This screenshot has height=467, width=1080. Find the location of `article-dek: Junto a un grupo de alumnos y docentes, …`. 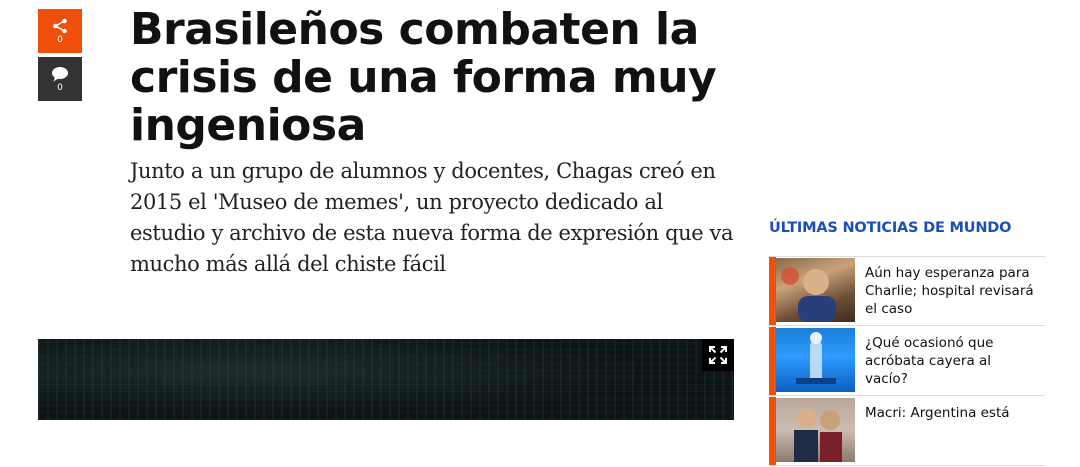

article-dek: Junto a un grupo de alumnos y docentes, … is located at coordinates (432, 217).